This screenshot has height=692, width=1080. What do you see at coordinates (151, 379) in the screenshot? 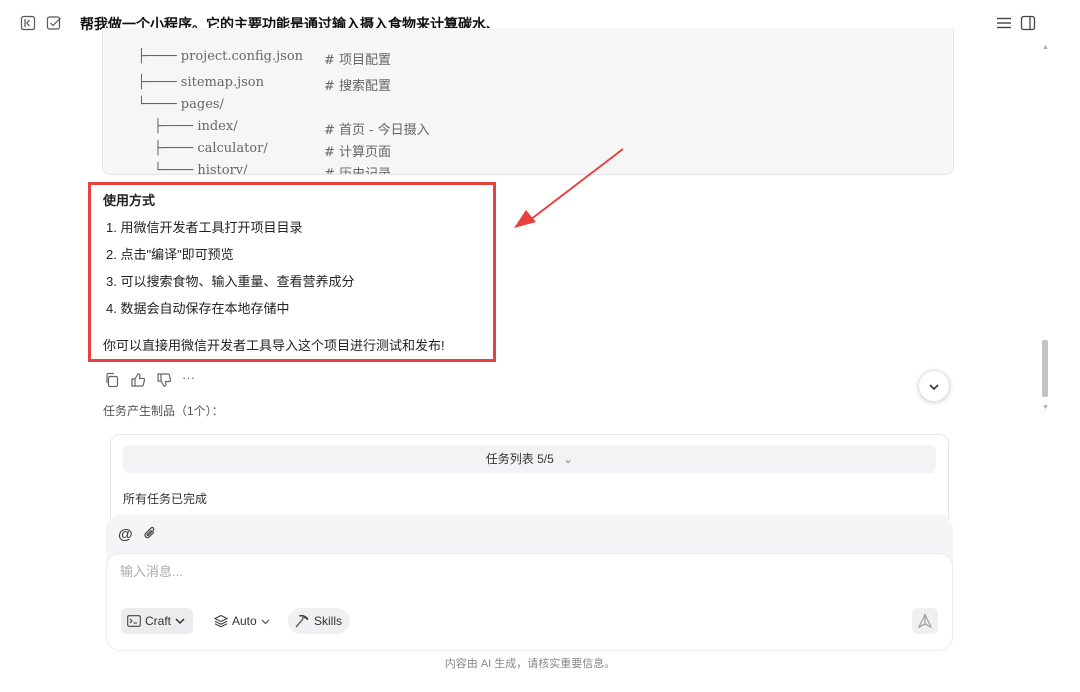
I see `message-actions: ···` at bounding box center [151, 379].